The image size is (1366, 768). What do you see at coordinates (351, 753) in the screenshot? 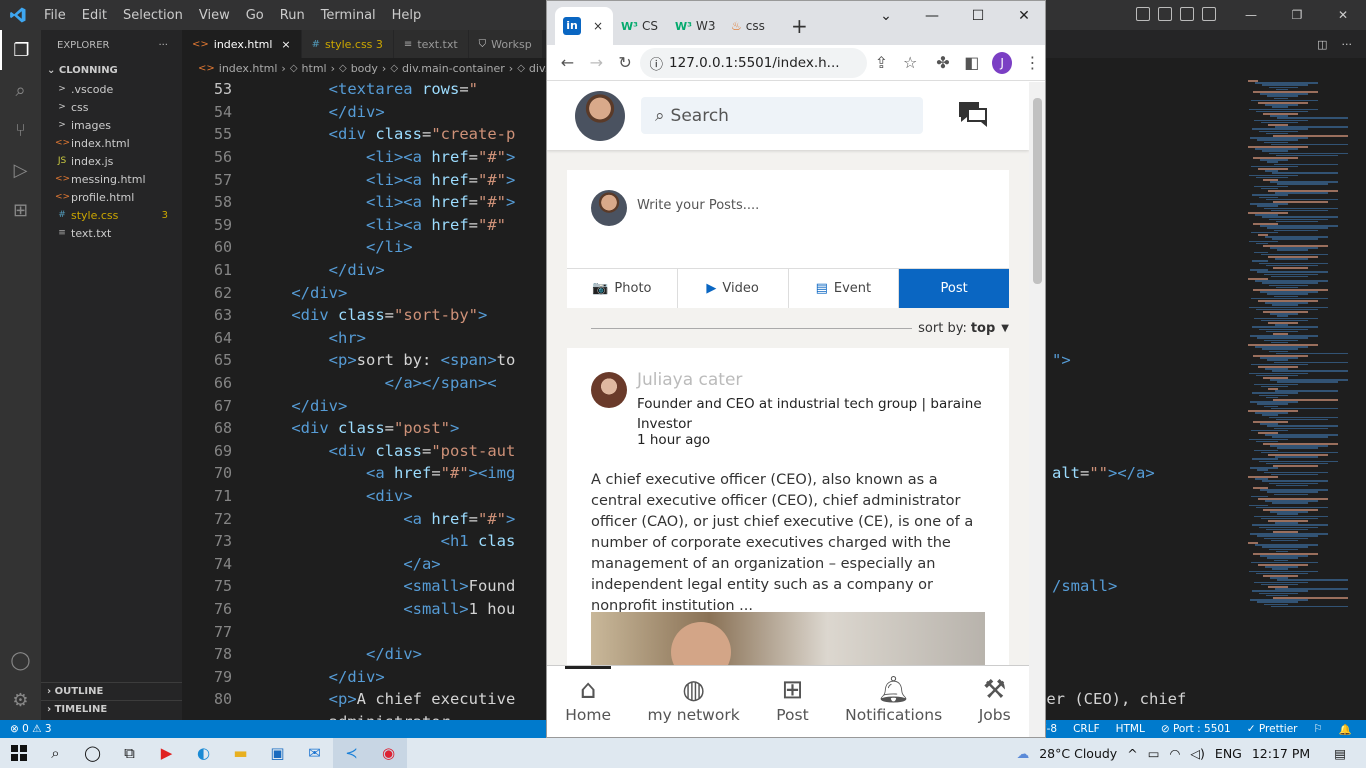
I see `vscode-taskbar-icon: ≺` at bounding box center [351, 753].